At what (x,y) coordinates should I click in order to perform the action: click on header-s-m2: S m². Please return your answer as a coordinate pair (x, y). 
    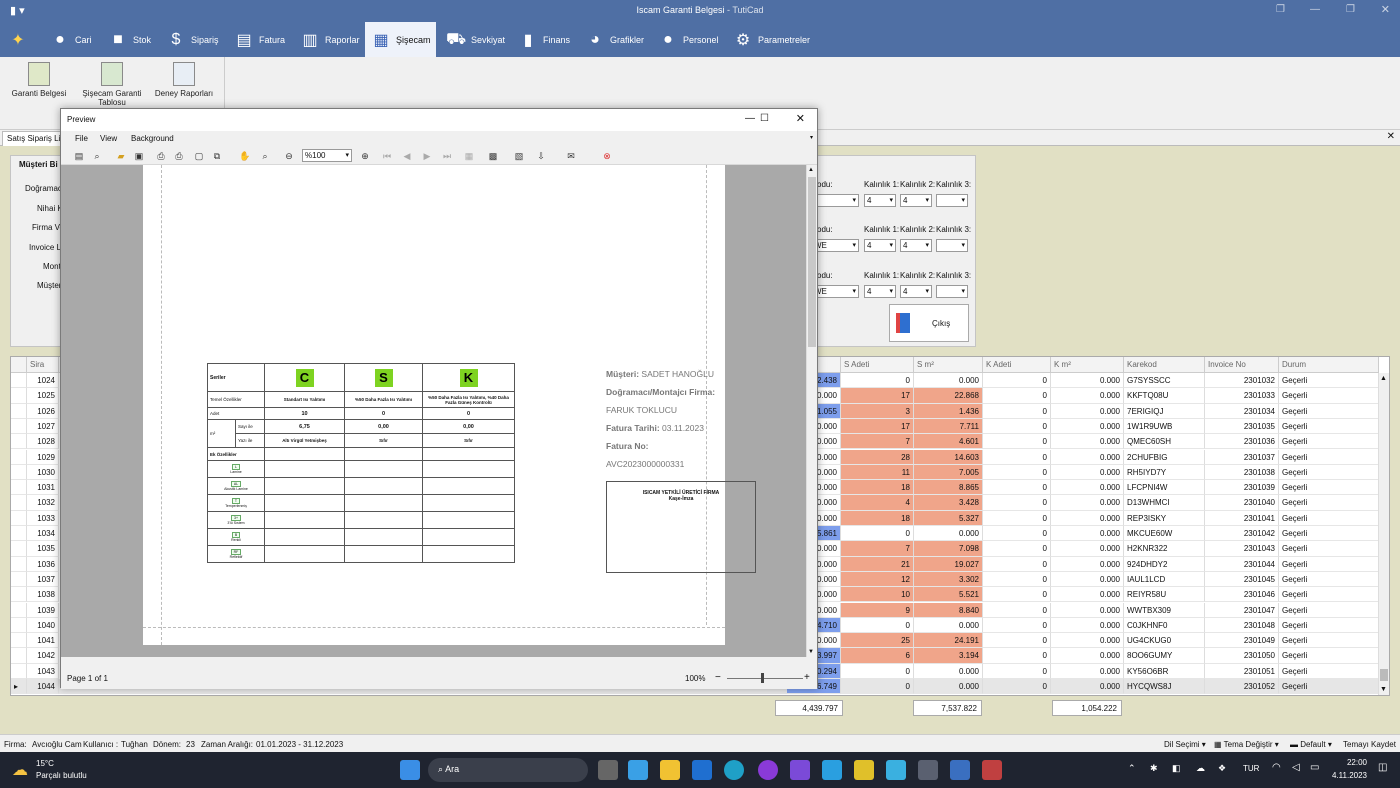
    Looking at the image, I should click on (948, 365).